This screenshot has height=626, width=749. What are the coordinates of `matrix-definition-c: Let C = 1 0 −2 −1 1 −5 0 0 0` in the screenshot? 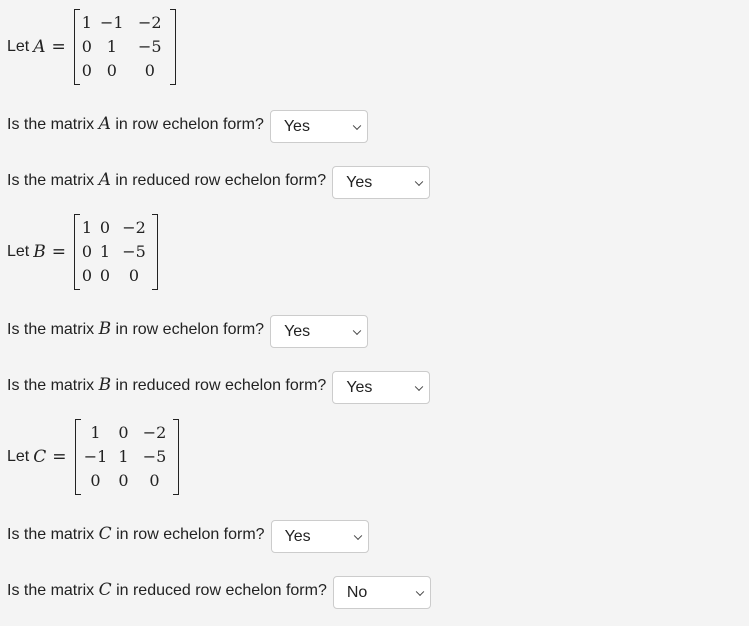 It's located at (93, 457).